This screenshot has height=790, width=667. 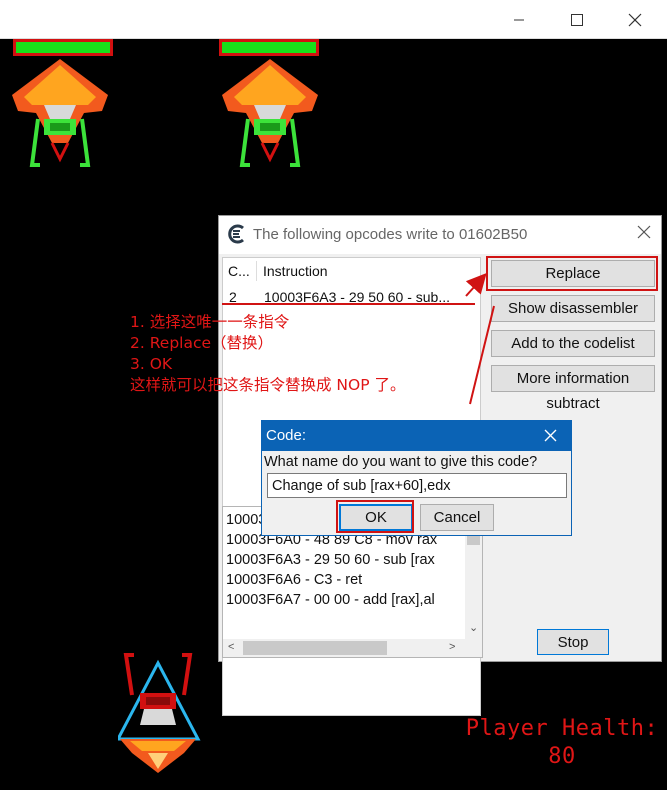 I want to click on annotation-arrows, so click(x=480, y=339).